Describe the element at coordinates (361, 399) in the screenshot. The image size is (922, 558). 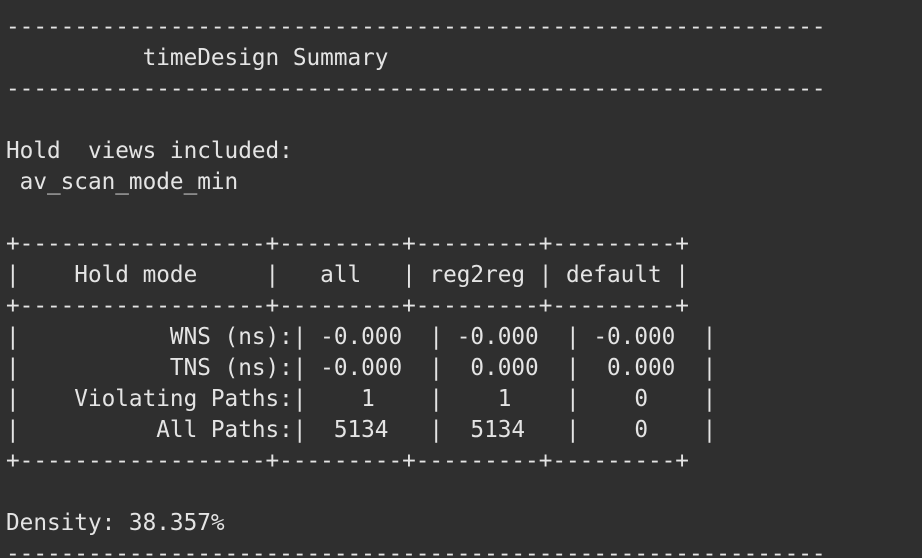
I see `table-row-violating: | Violating Paths:| 1 | 1 | 0 |` at that location.